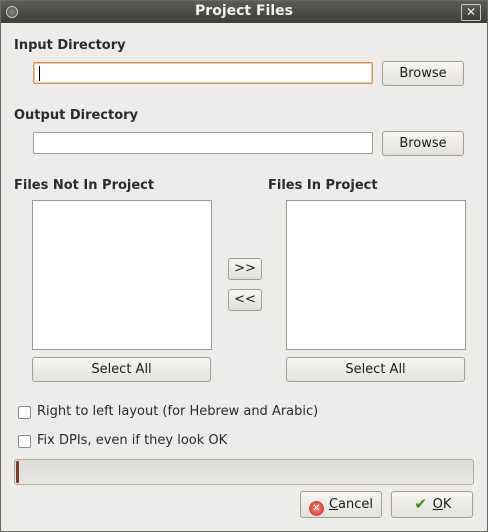 The width and height of the screenshot is (488, 532). Describe the element at coordinates (132, 440) in the screenshot. I see `fix-dpi-label: Fix DPIs, even if they look OK` at that location.